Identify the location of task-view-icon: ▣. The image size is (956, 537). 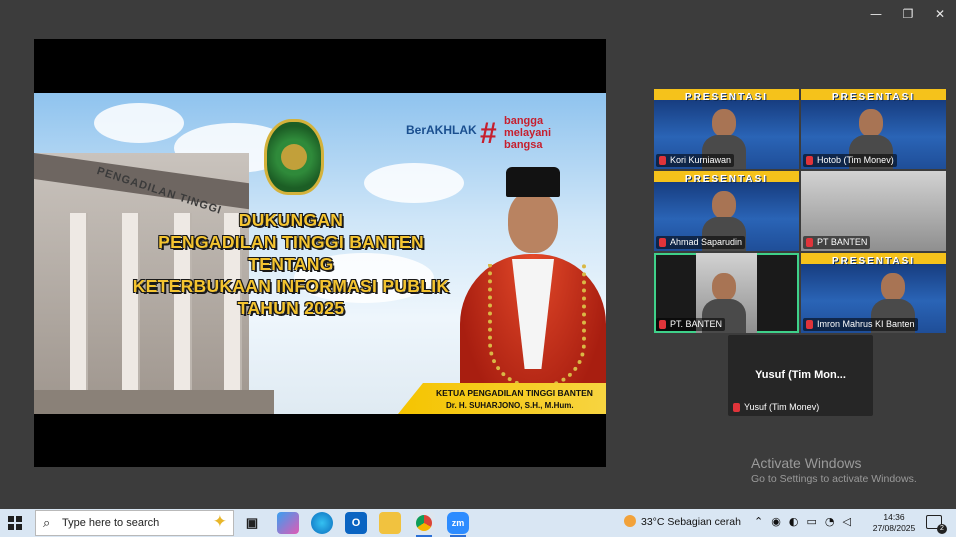
(252, 523).